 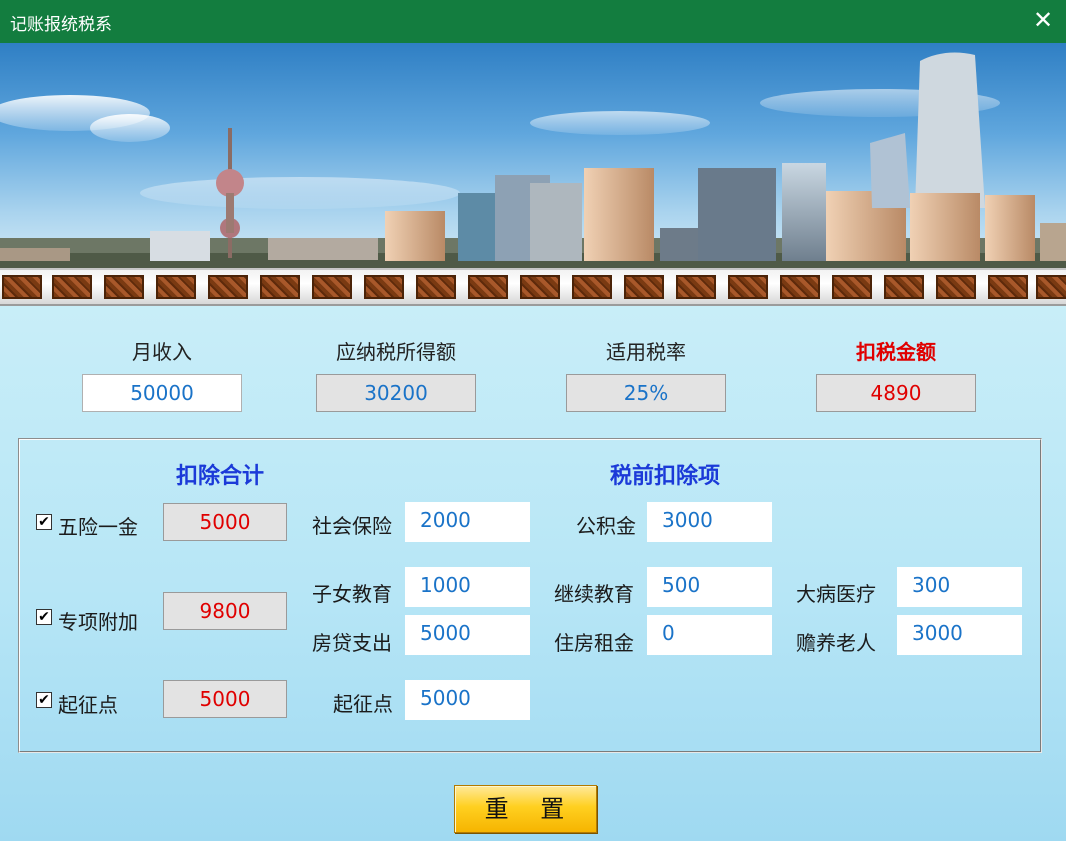 I want to click on monthly-income-input: 50000, so click(x=162, y=393).